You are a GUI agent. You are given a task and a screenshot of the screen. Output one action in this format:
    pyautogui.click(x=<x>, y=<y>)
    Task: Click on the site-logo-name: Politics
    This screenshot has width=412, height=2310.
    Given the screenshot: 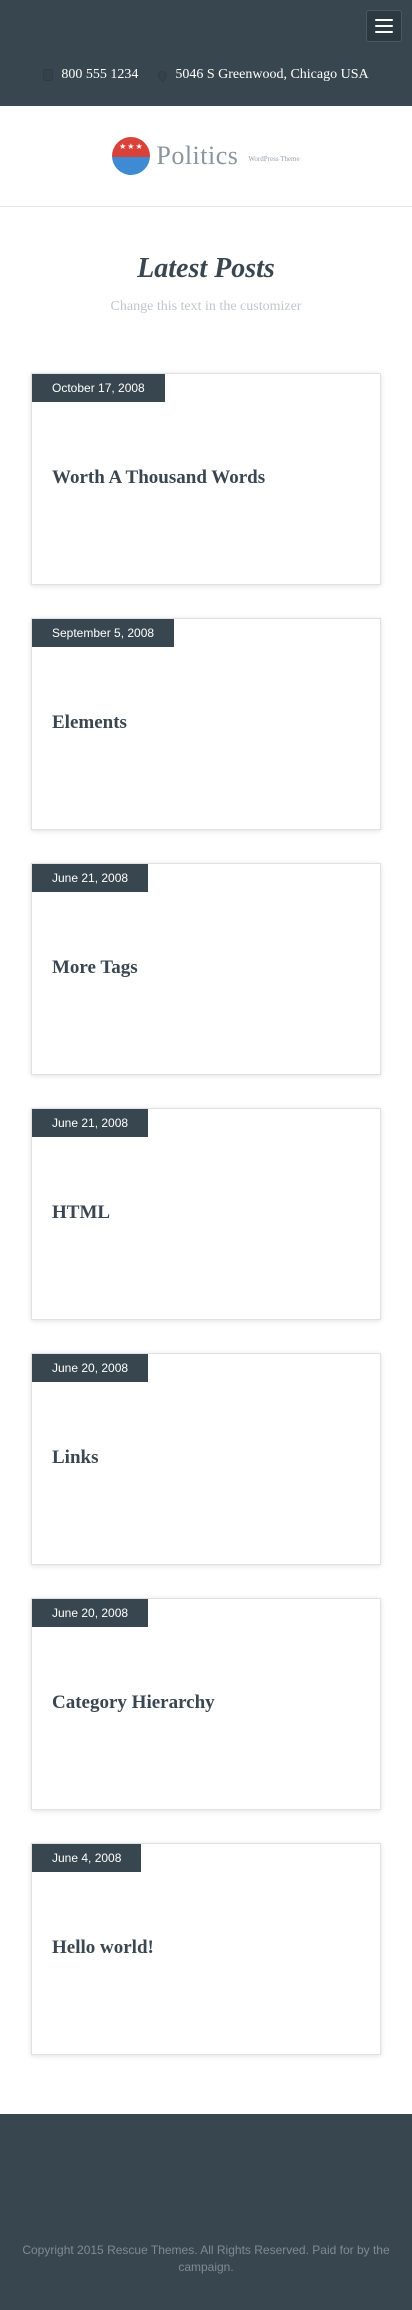 What is the action you would take?
    pyautogui.click(x=197, y=156)
    